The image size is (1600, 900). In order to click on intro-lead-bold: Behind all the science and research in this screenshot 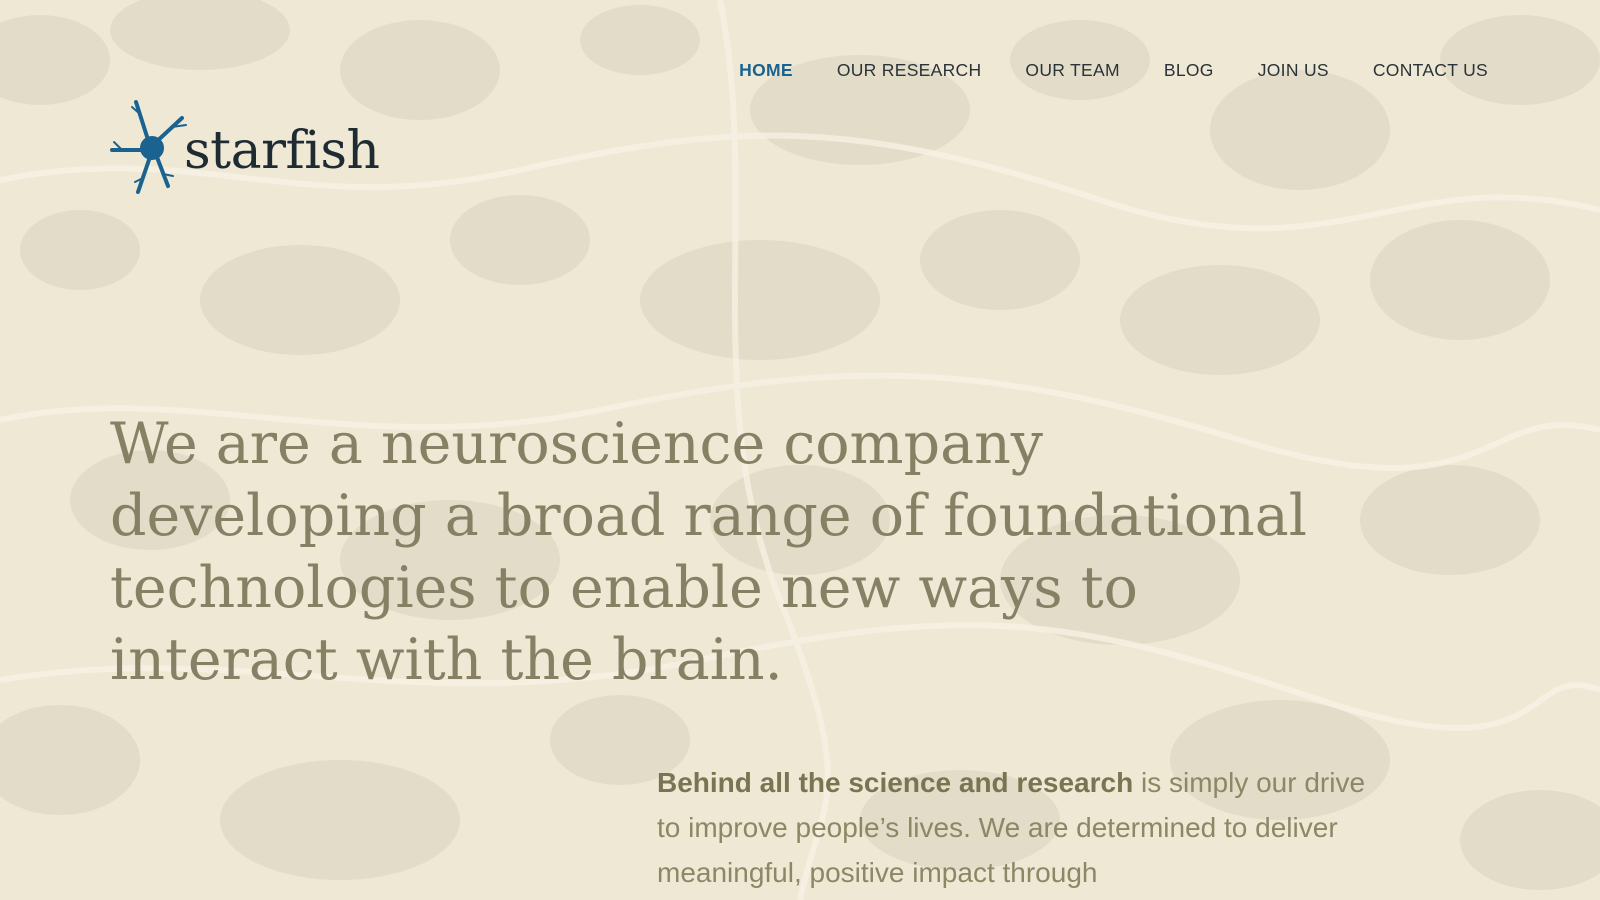, I will do `click(895, 782)`.